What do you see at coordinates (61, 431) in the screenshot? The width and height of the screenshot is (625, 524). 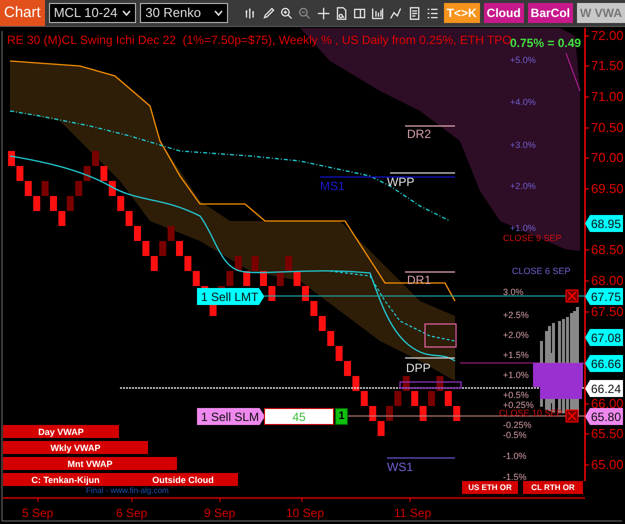 I see `study-button: Day VWAP` at bounding box center [61, 431].